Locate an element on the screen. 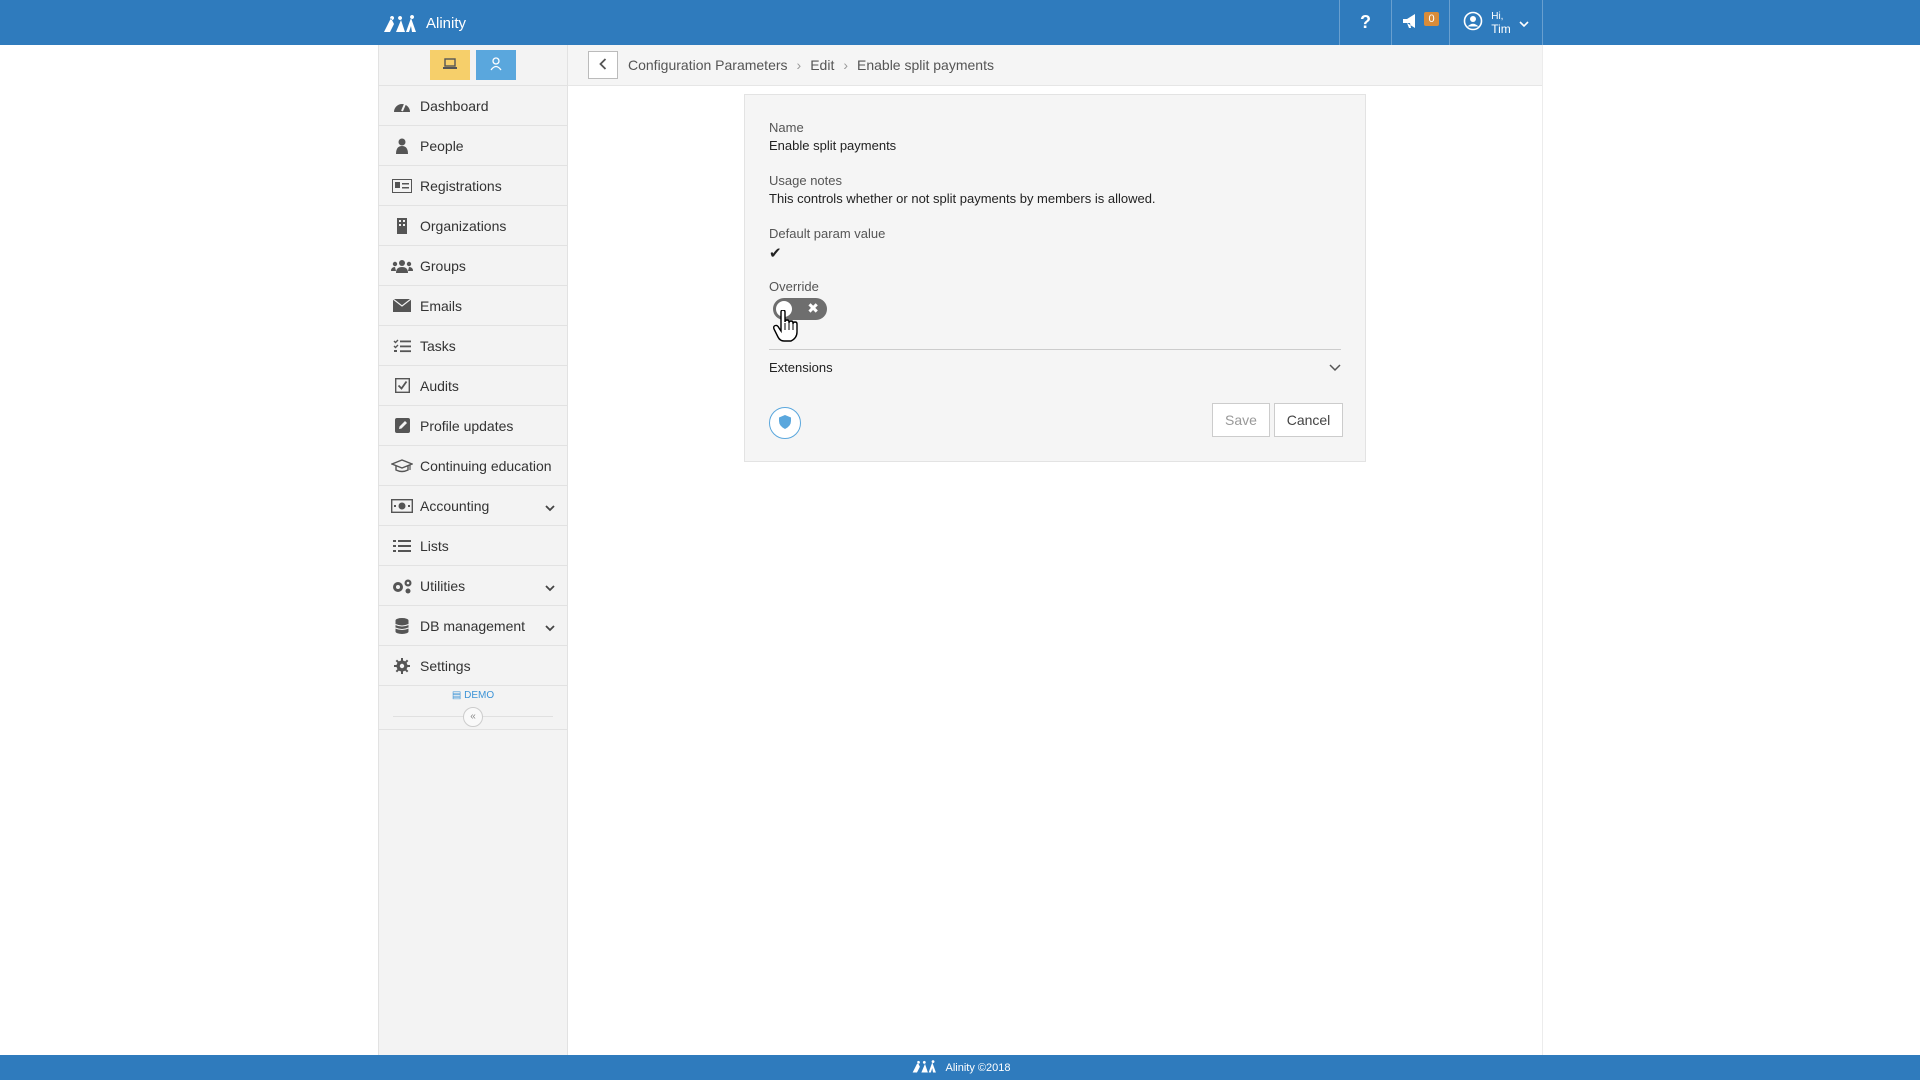 This screenshot has width=1920, height=1080. checkbox-icon is located at coordinates (402, 386).